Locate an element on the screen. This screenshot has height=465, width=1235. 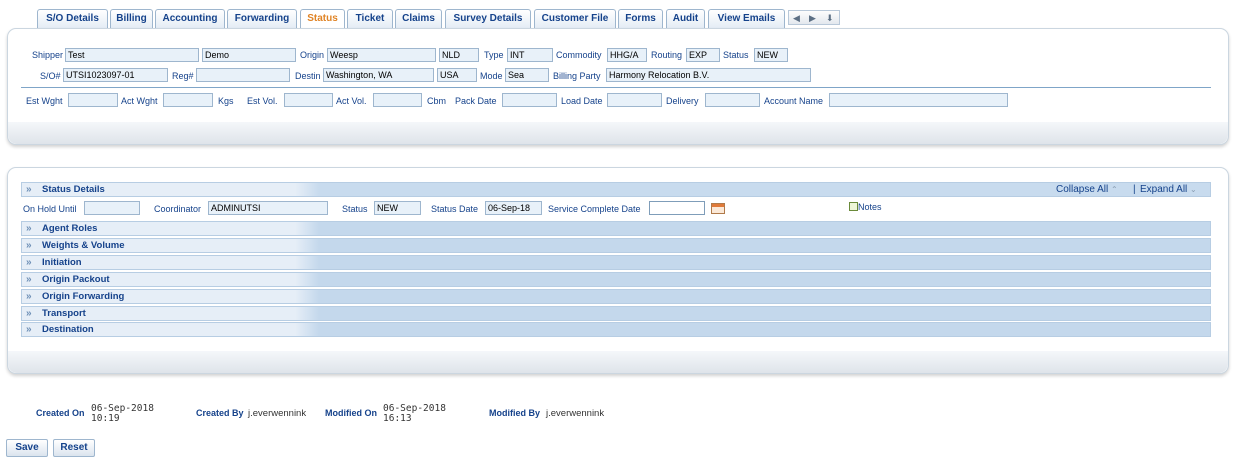
act-wght-label: Act Wght is located at coordinates (139, 101).